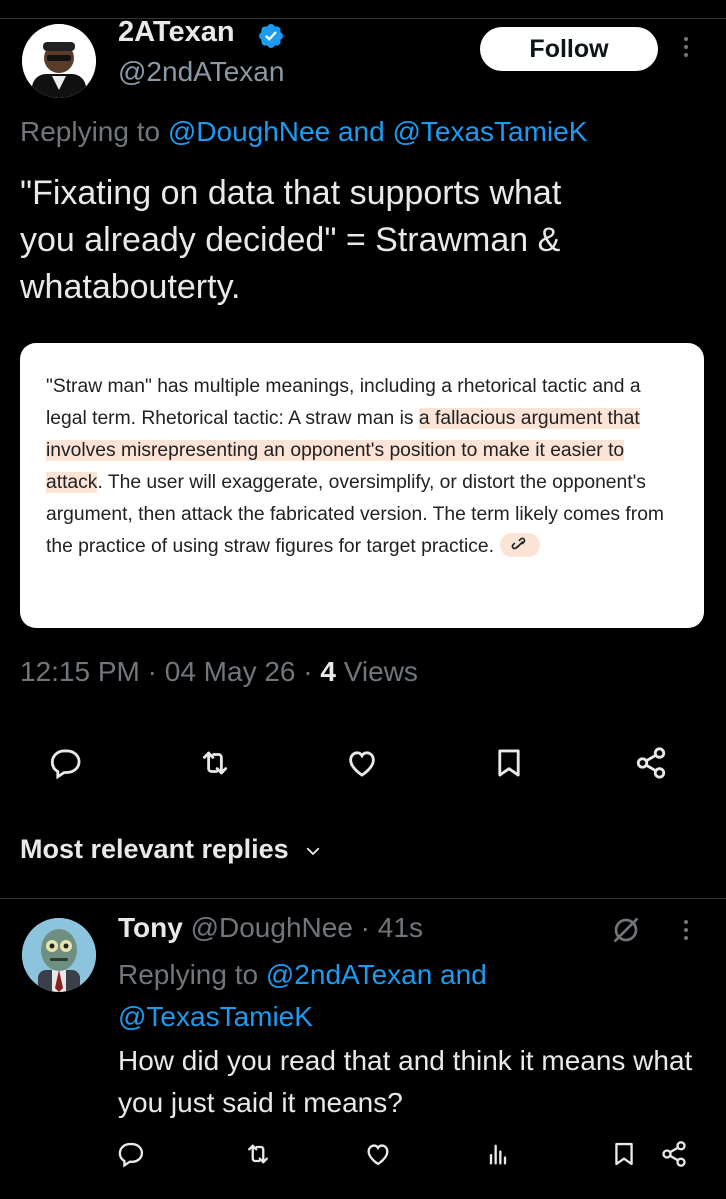  I want to click on link-chip-icon, so click(519, 544).